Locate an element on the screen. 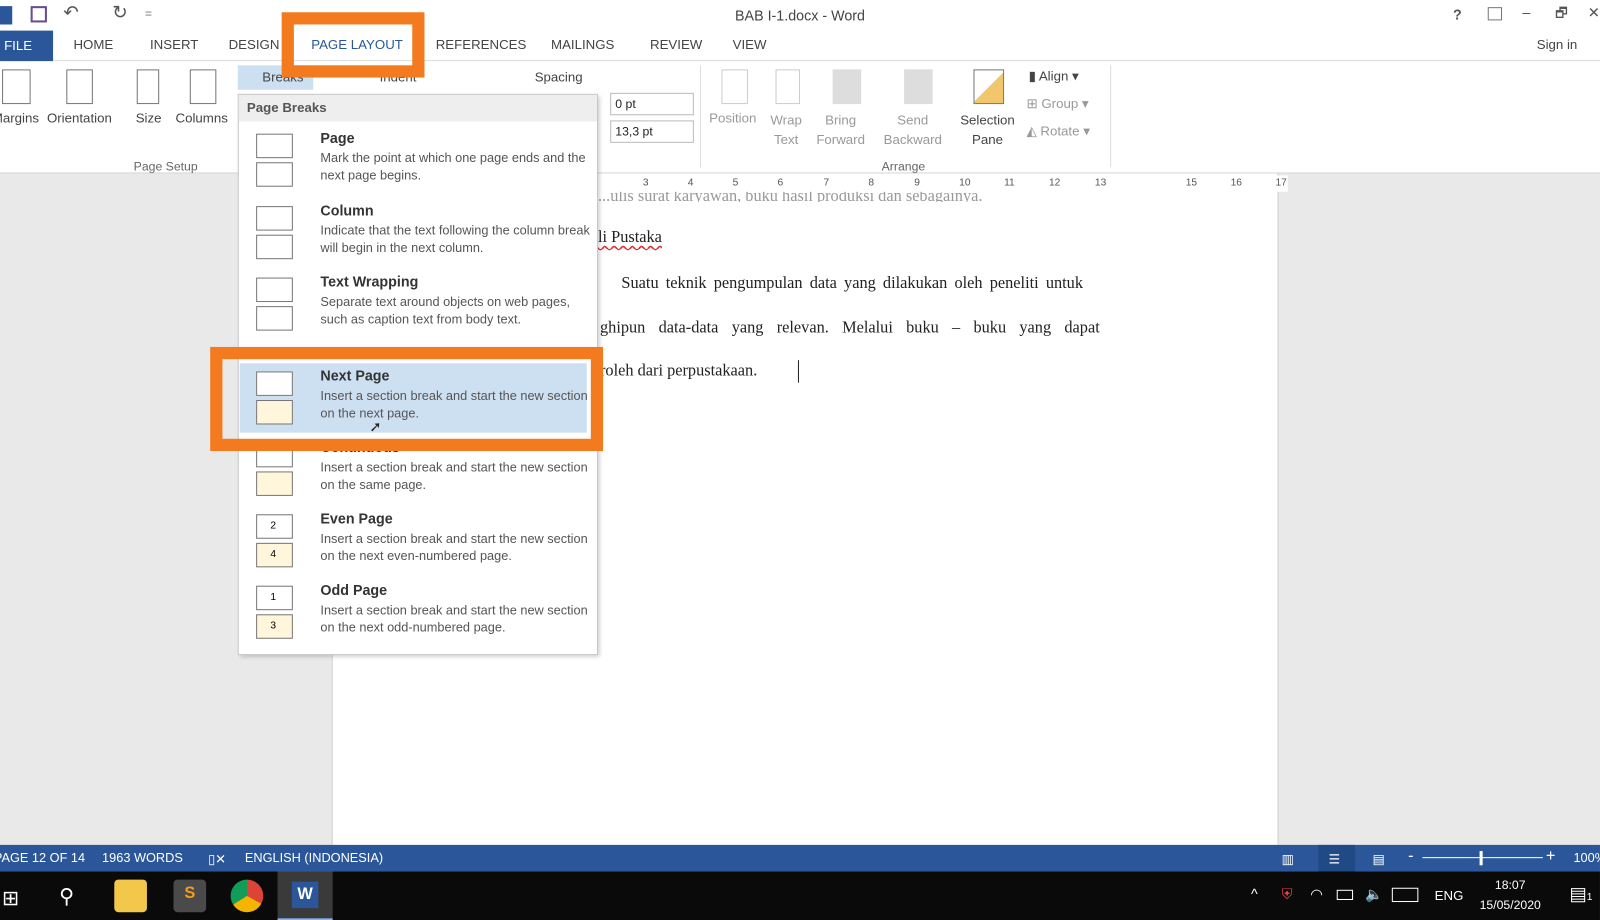 This screenshot has width=1600, height=920. spacing-after-input: 13,3 pt is located at coordinates (652, 131).